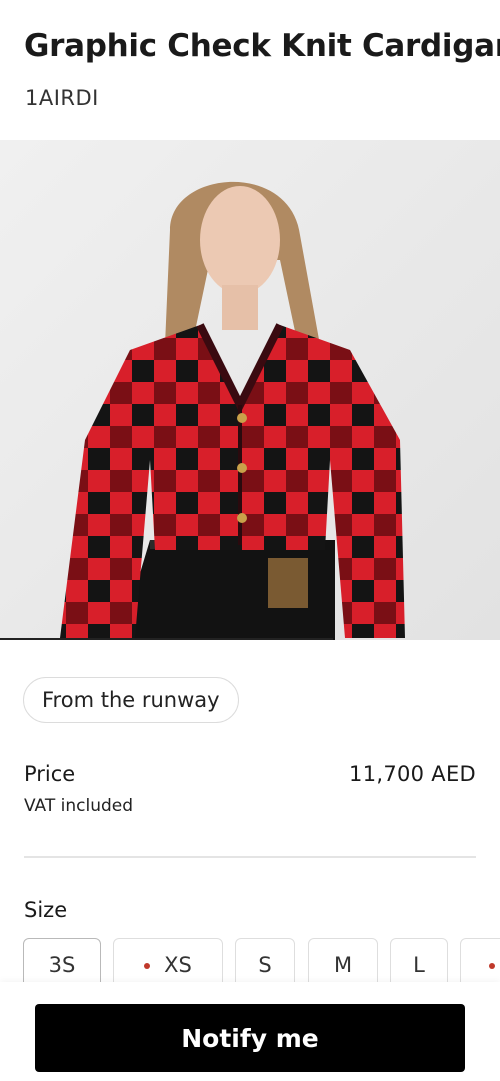  Describe the element at coordinates (178, 965) in the screenshot. I see `size-option-label: XS` at that location.